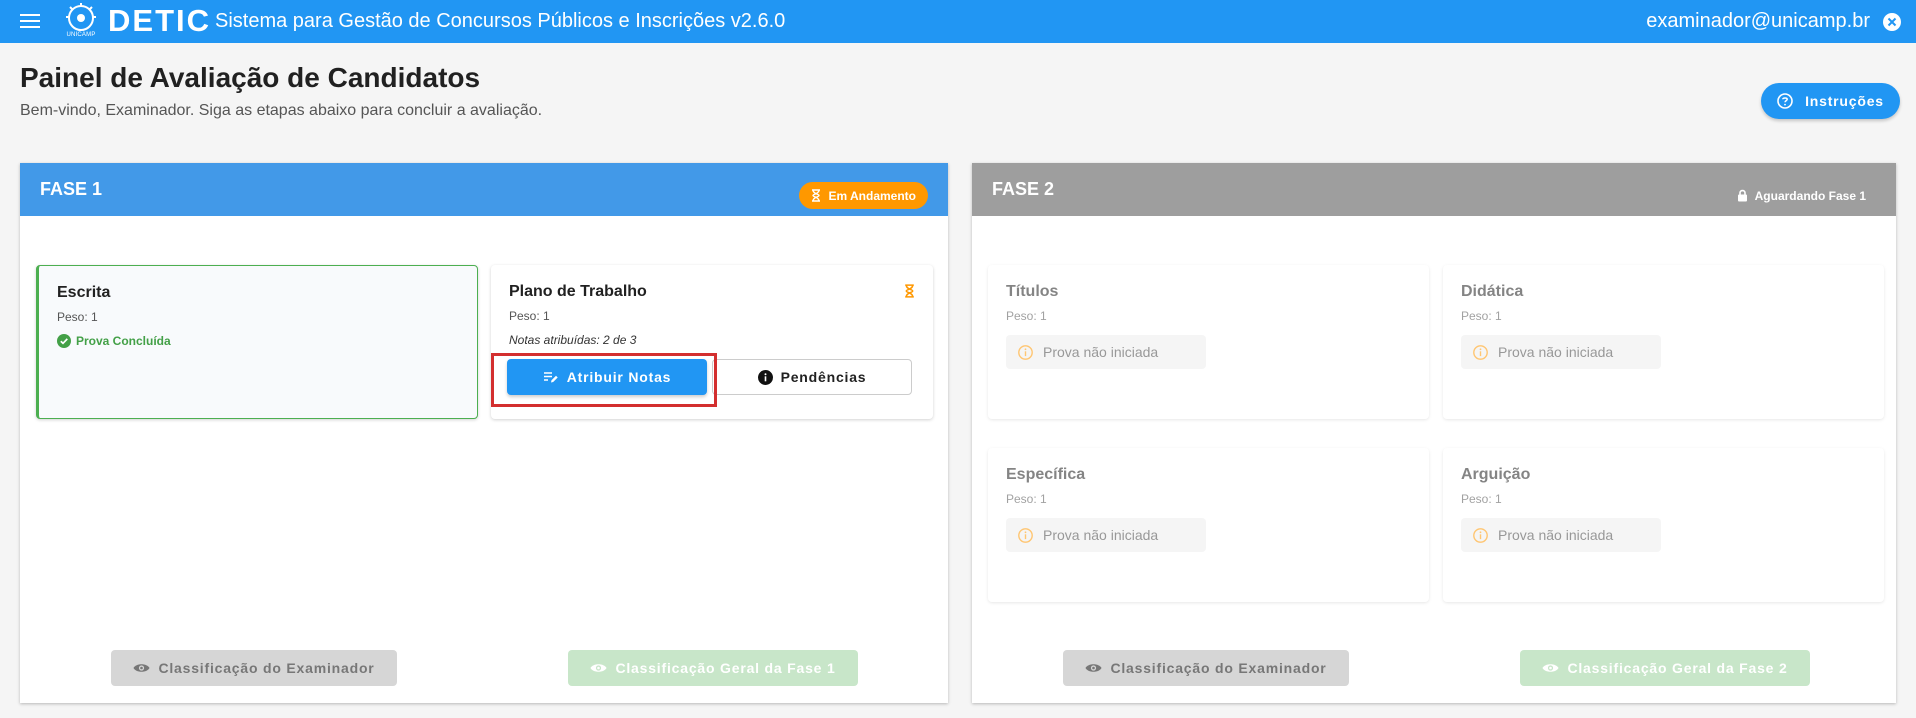 The height and width of the screenshot is (718, 1916). What do you see at coordinates (1665, 668) in the screenshot?
I see `general-ranking-button-phase-2: Classificação Geral da Fase 2` at bounding box center [1665, 668].